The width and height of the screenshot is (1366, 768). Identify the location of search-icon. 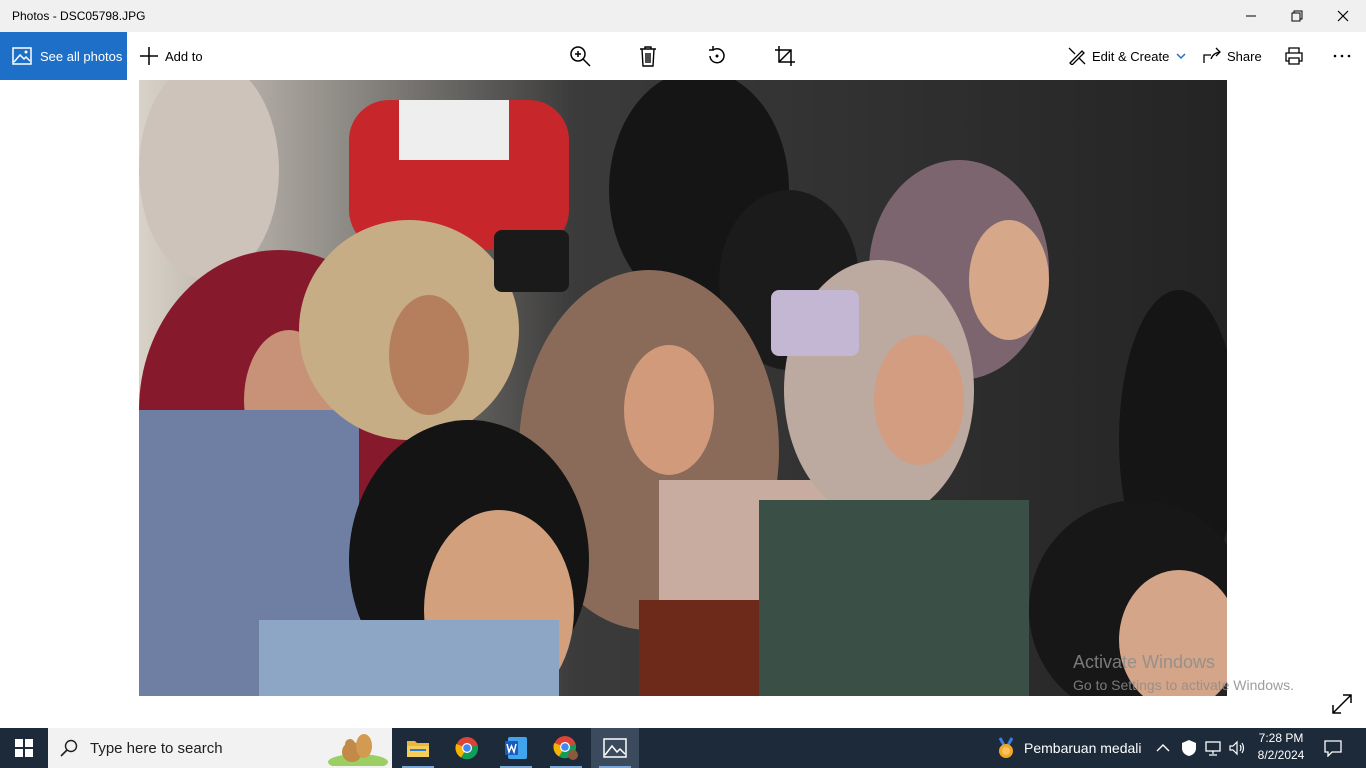
(69, 748).